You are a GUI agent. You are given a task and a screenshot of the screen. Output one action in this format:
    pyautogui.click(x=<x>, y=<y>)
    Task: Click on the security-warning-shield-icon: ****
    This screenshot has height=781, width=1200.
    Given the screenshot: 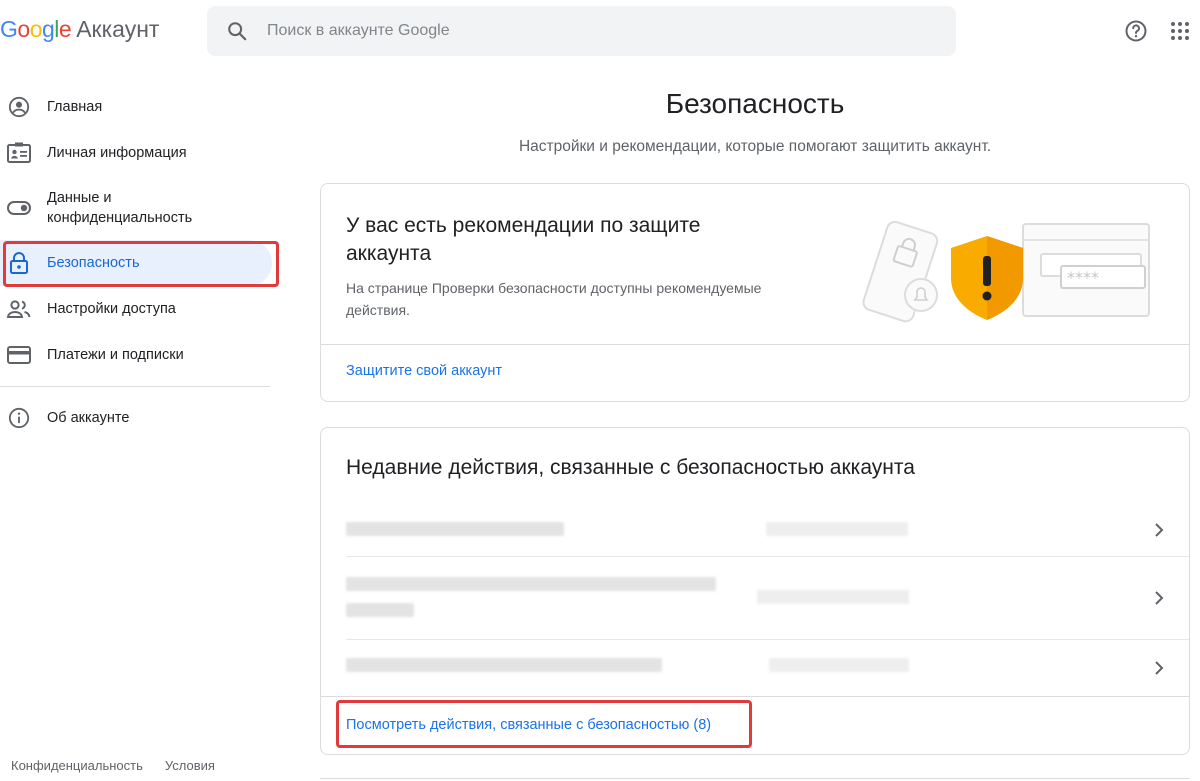 What is the action you would take?
    pyautogui.click(x=1006, y=276)
    